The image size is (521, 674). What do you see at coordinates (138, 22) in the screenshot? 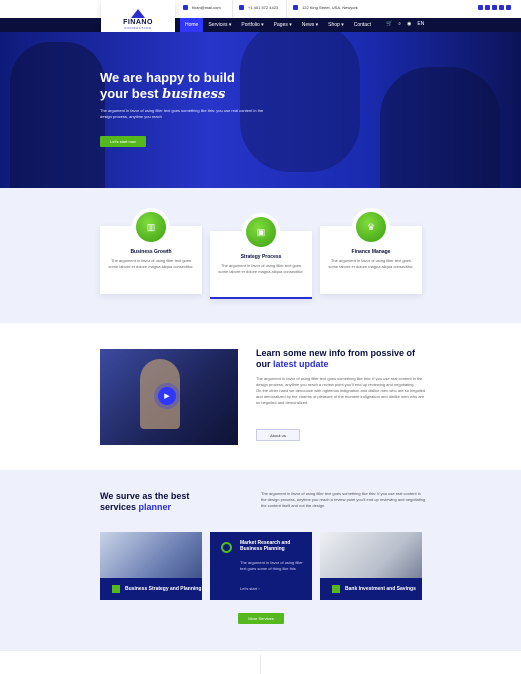
I see `logo-name: FINANO` at bounding box center [138, 22].